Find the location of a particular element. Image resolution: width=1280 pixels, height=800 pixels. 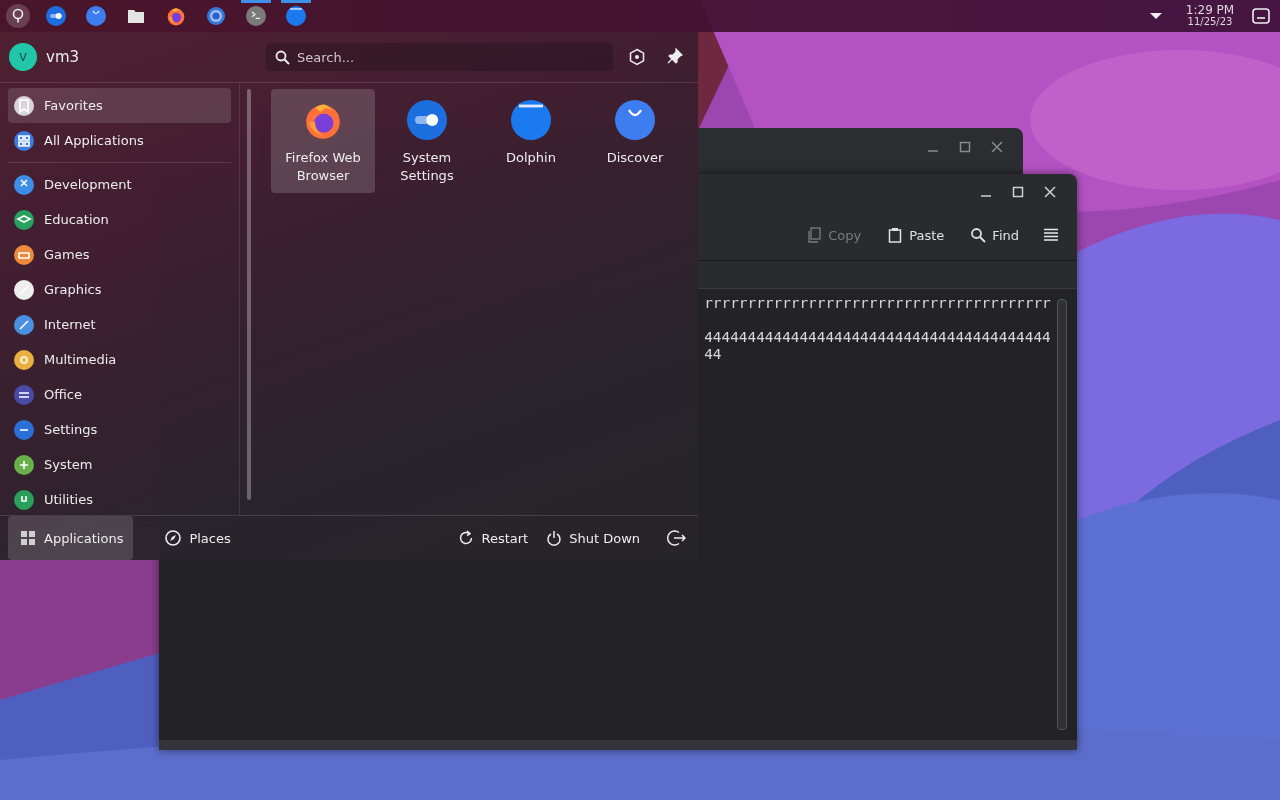

app-tile: System Settings is located at coordinates (427, 141).